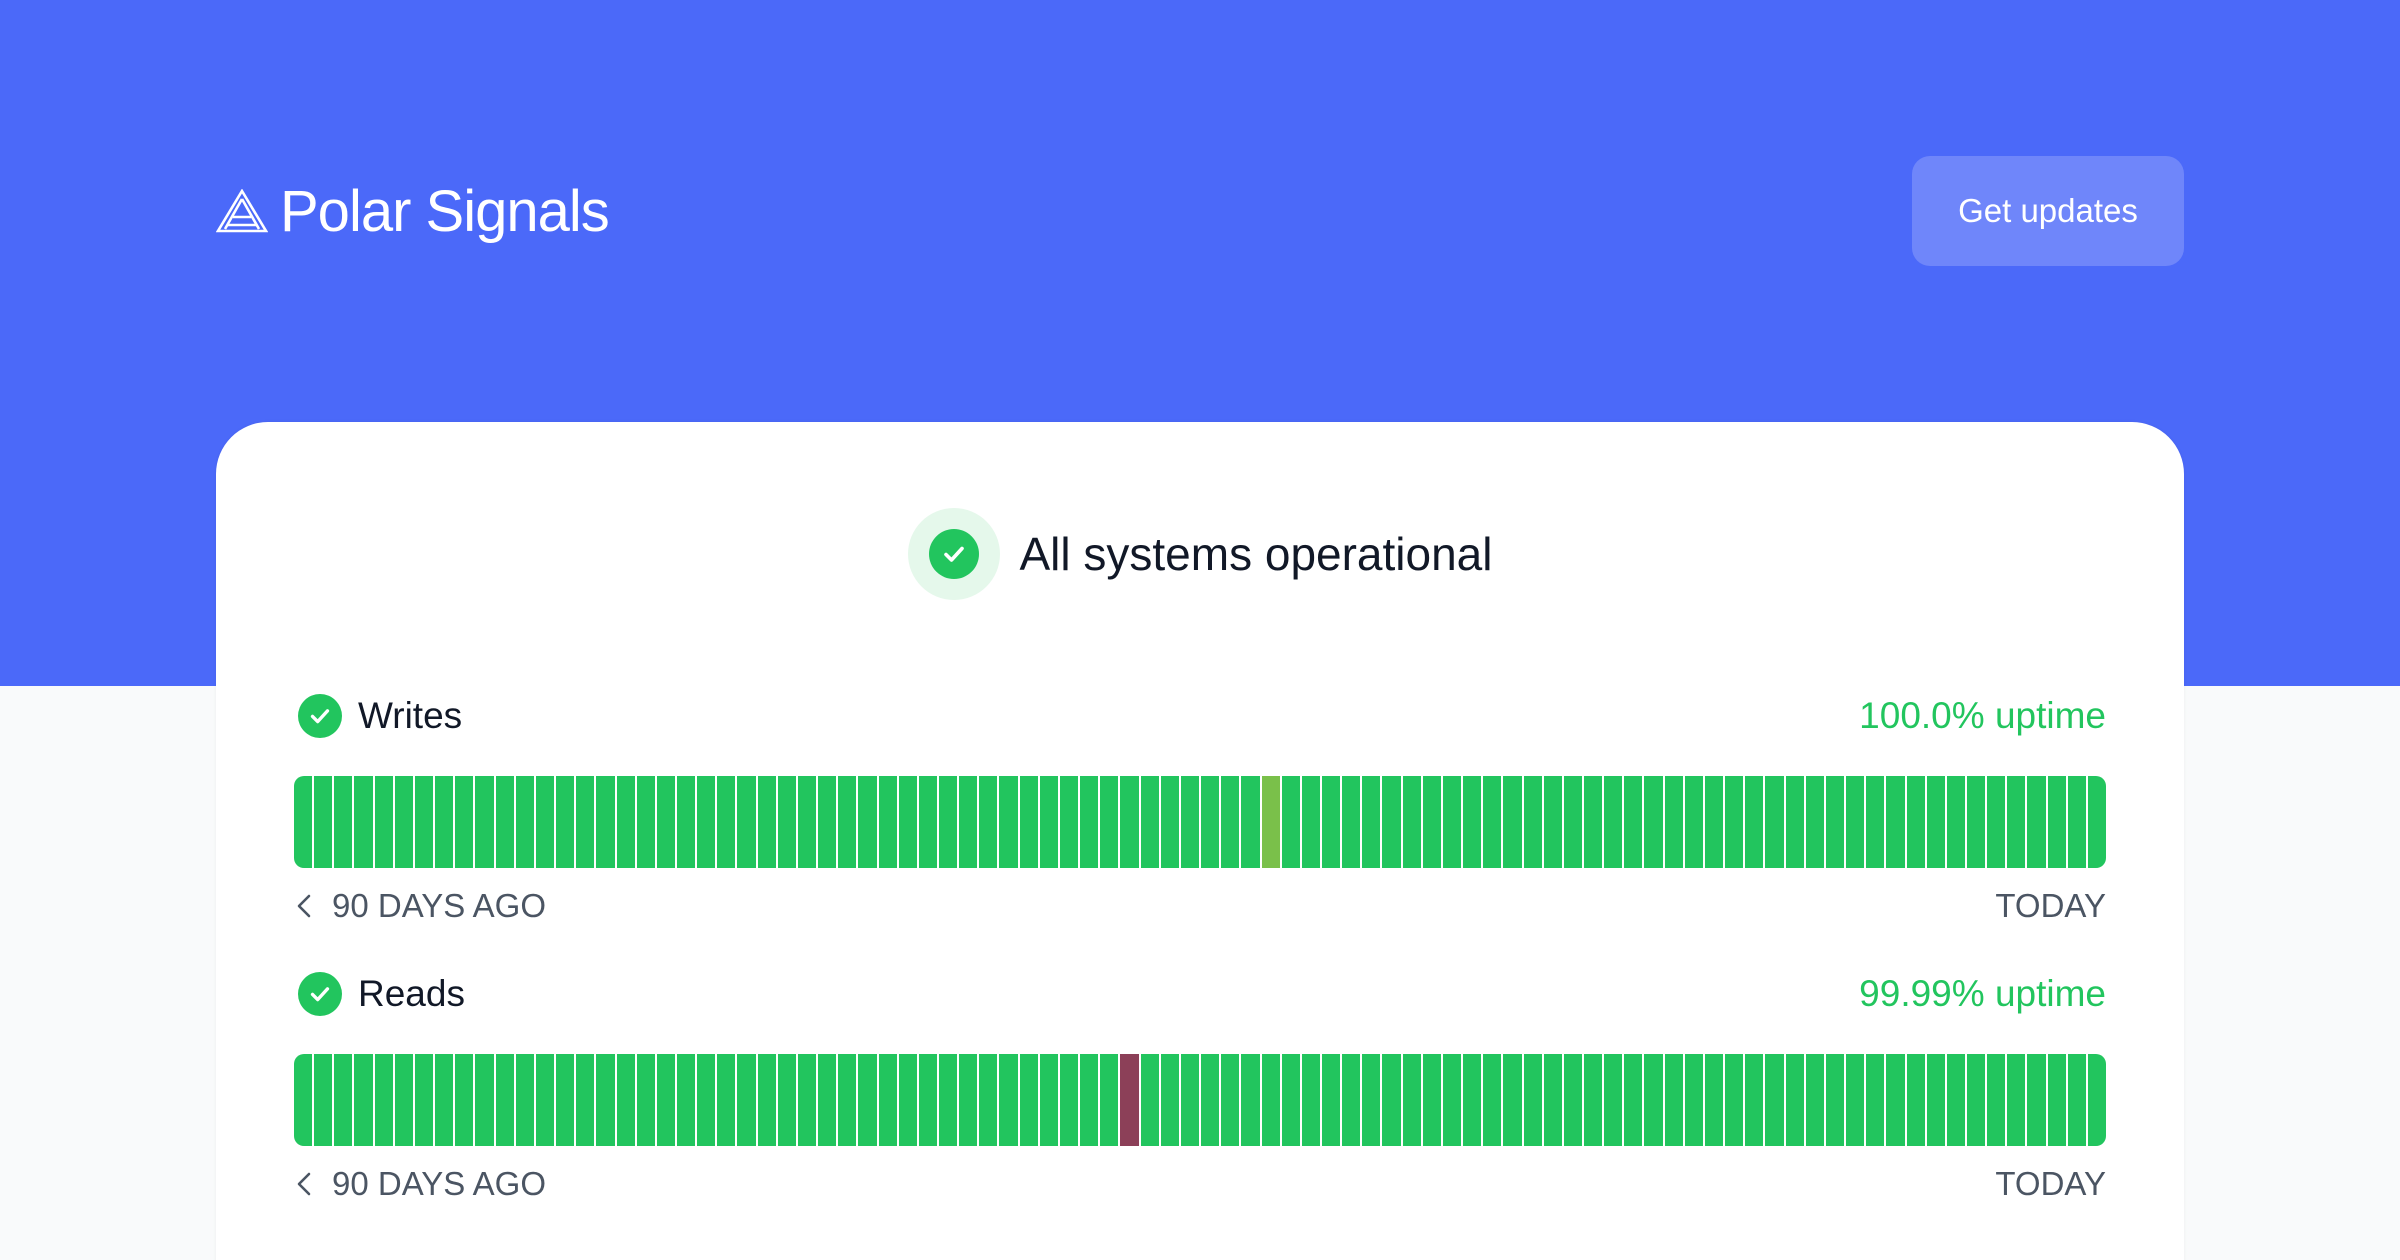  Describe the element at coordinates (413, 211) in the screenshot. I see `brand-logo: Polar Signals` at that location.